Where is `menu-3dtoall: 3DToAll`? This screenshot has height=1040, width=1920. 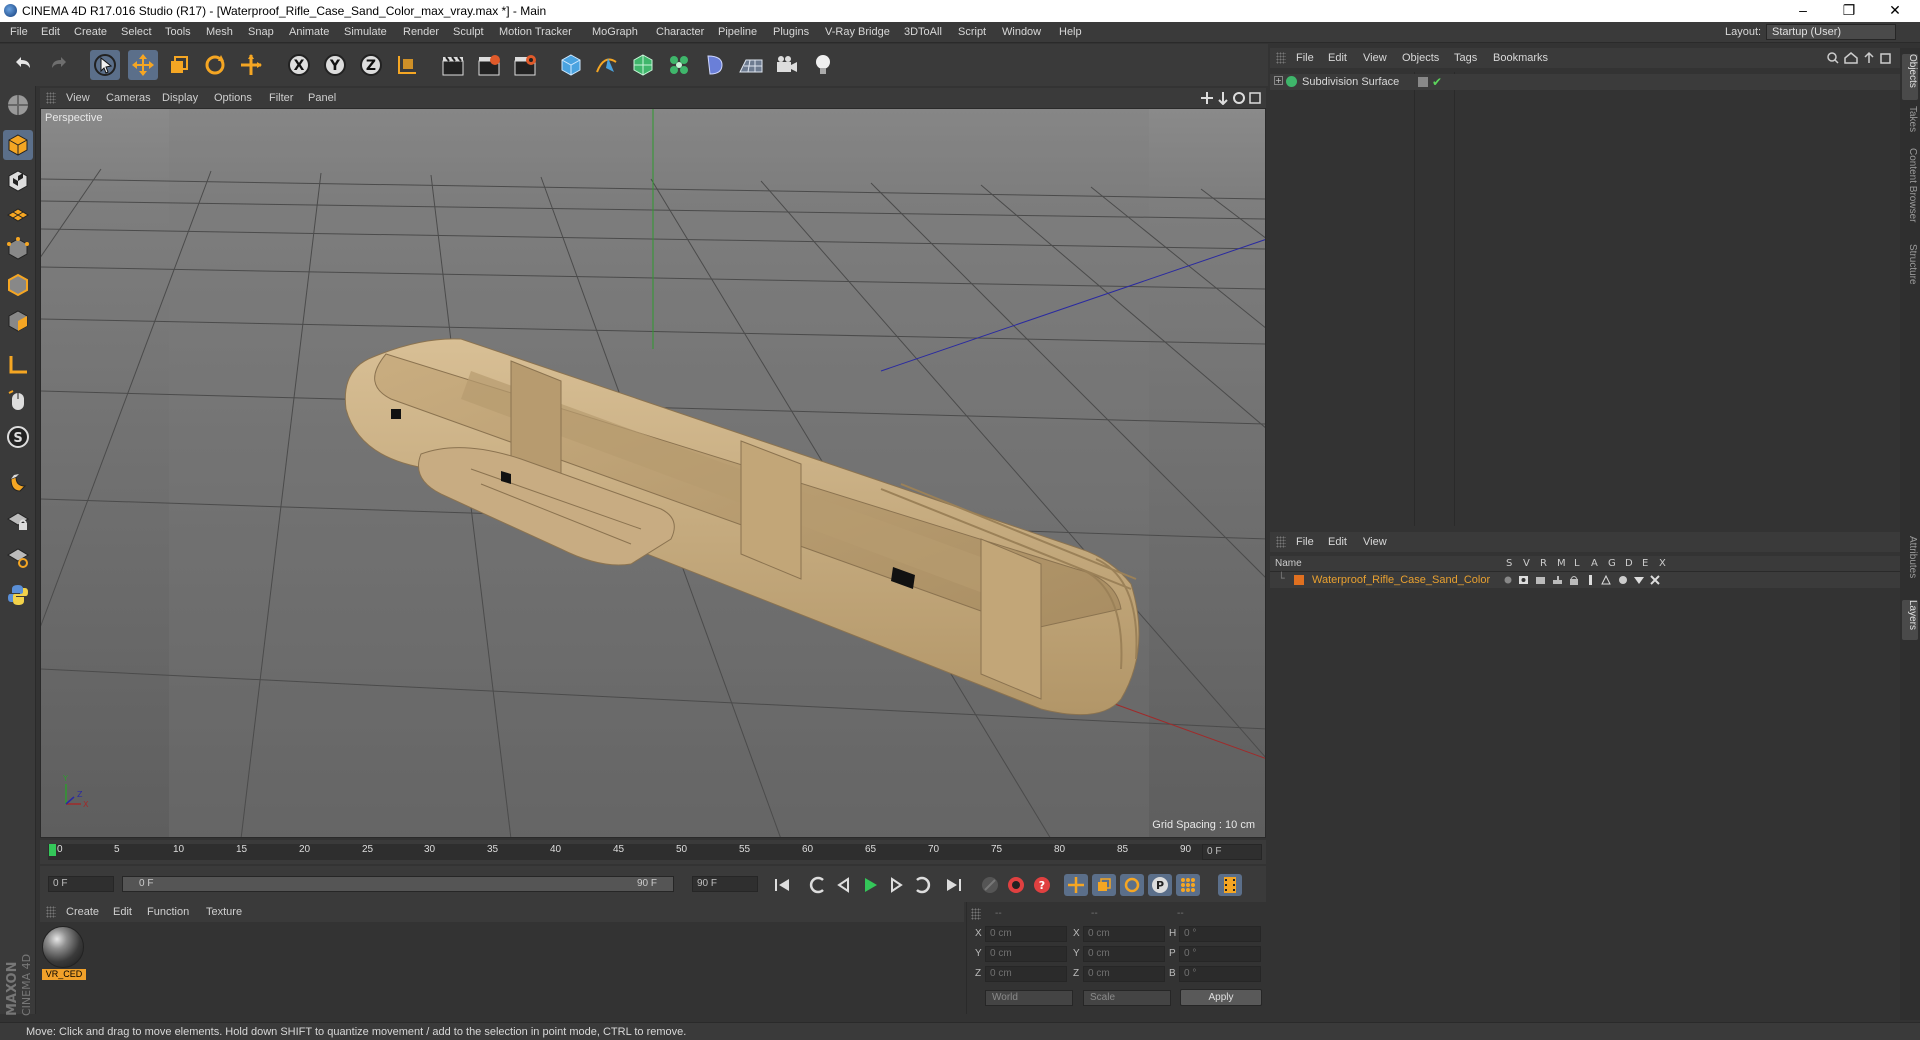 menu-3dtoall: 3DToAll is located at coordinates (923, 32).